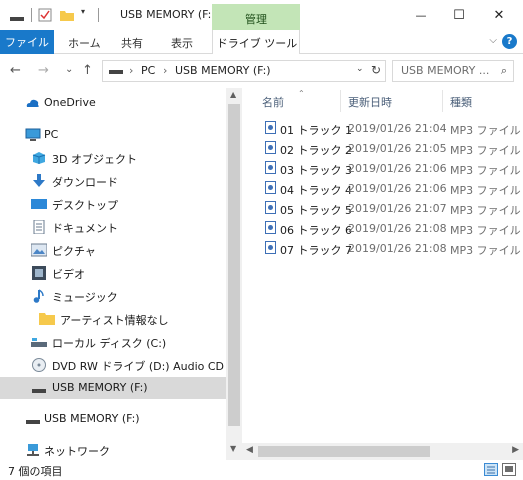 The width and height of the screenshot is (523, 480). I want to click on sort-ascending-icon: ⌃, so click(301, 93).